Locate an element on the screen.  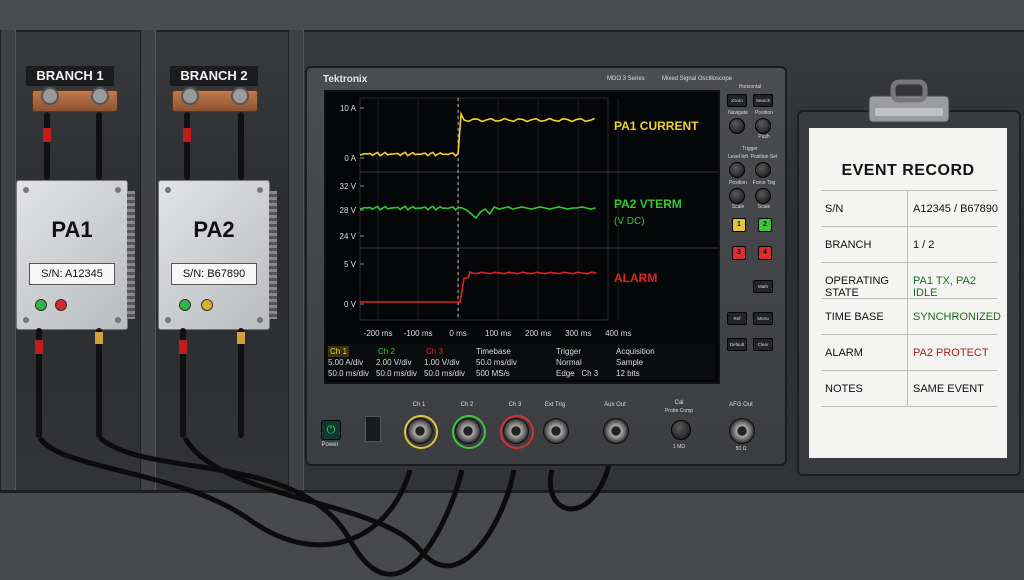
y-tick-label: 24 V is located at coordinates (348, 236).